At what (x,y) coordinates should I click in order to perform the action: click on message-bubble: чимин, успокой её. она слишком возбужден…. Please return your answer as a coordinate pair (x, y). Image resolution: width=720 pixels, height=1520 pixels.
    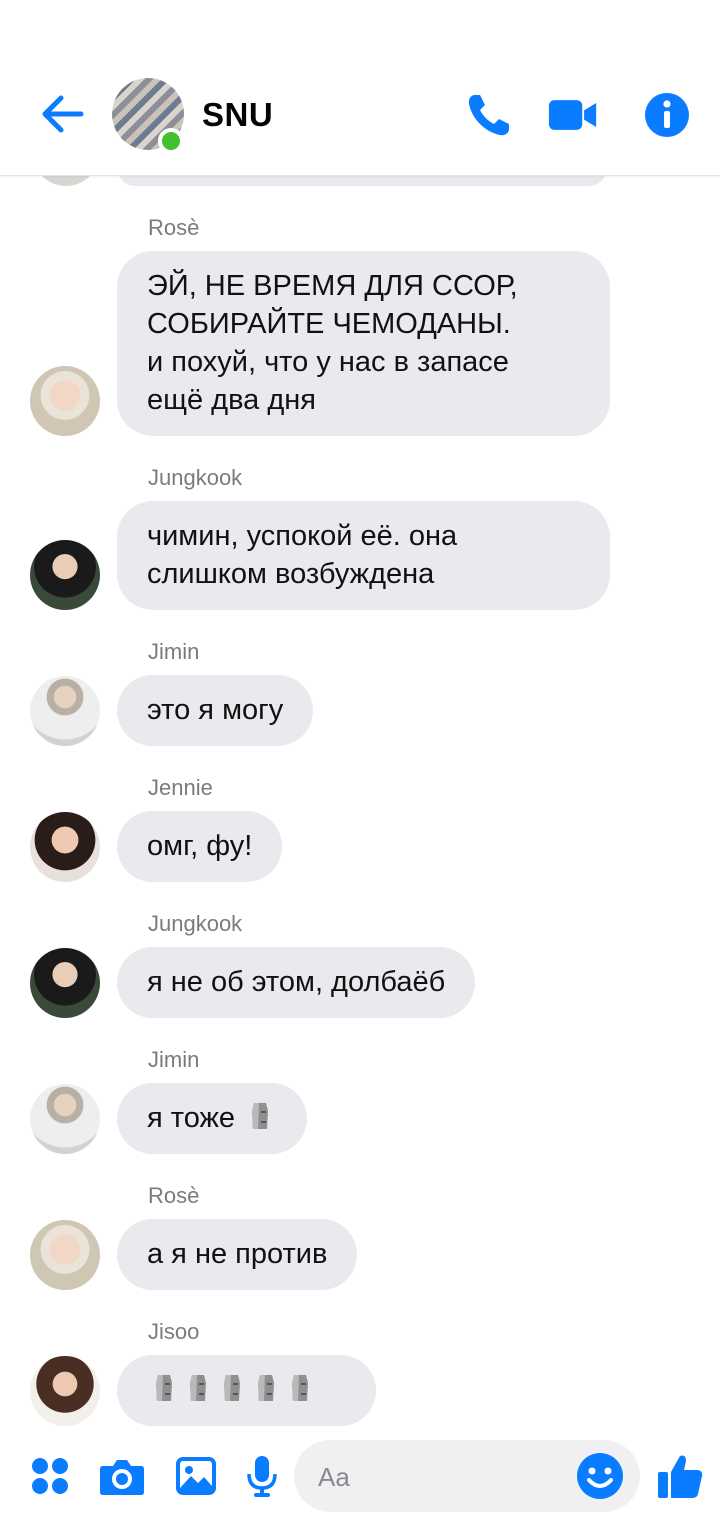
    Looking at the image, I should click on (363, 555).